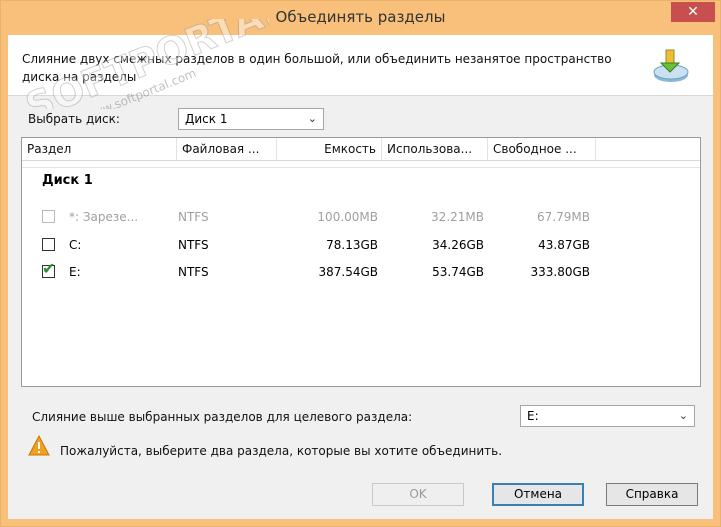 This screenshot has width=721, height=527. Describe the element at coordinates (693, 12) in the screenshot. I see `close-button: ✕` at that location.